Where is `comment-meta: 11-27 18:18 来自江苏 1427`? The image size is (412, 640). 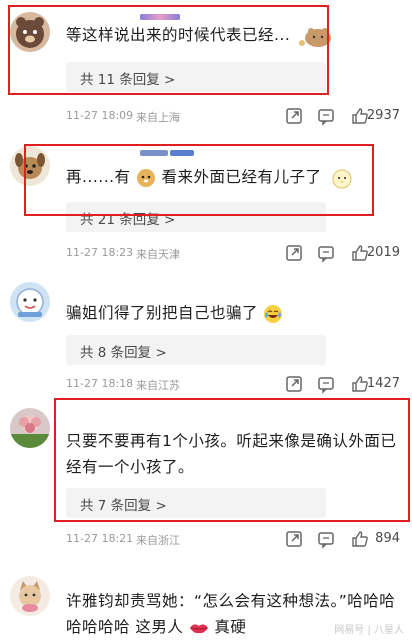 comment-meta: 11-27 18:18 来自江苏 1427 is located at coordinates (234, 384).